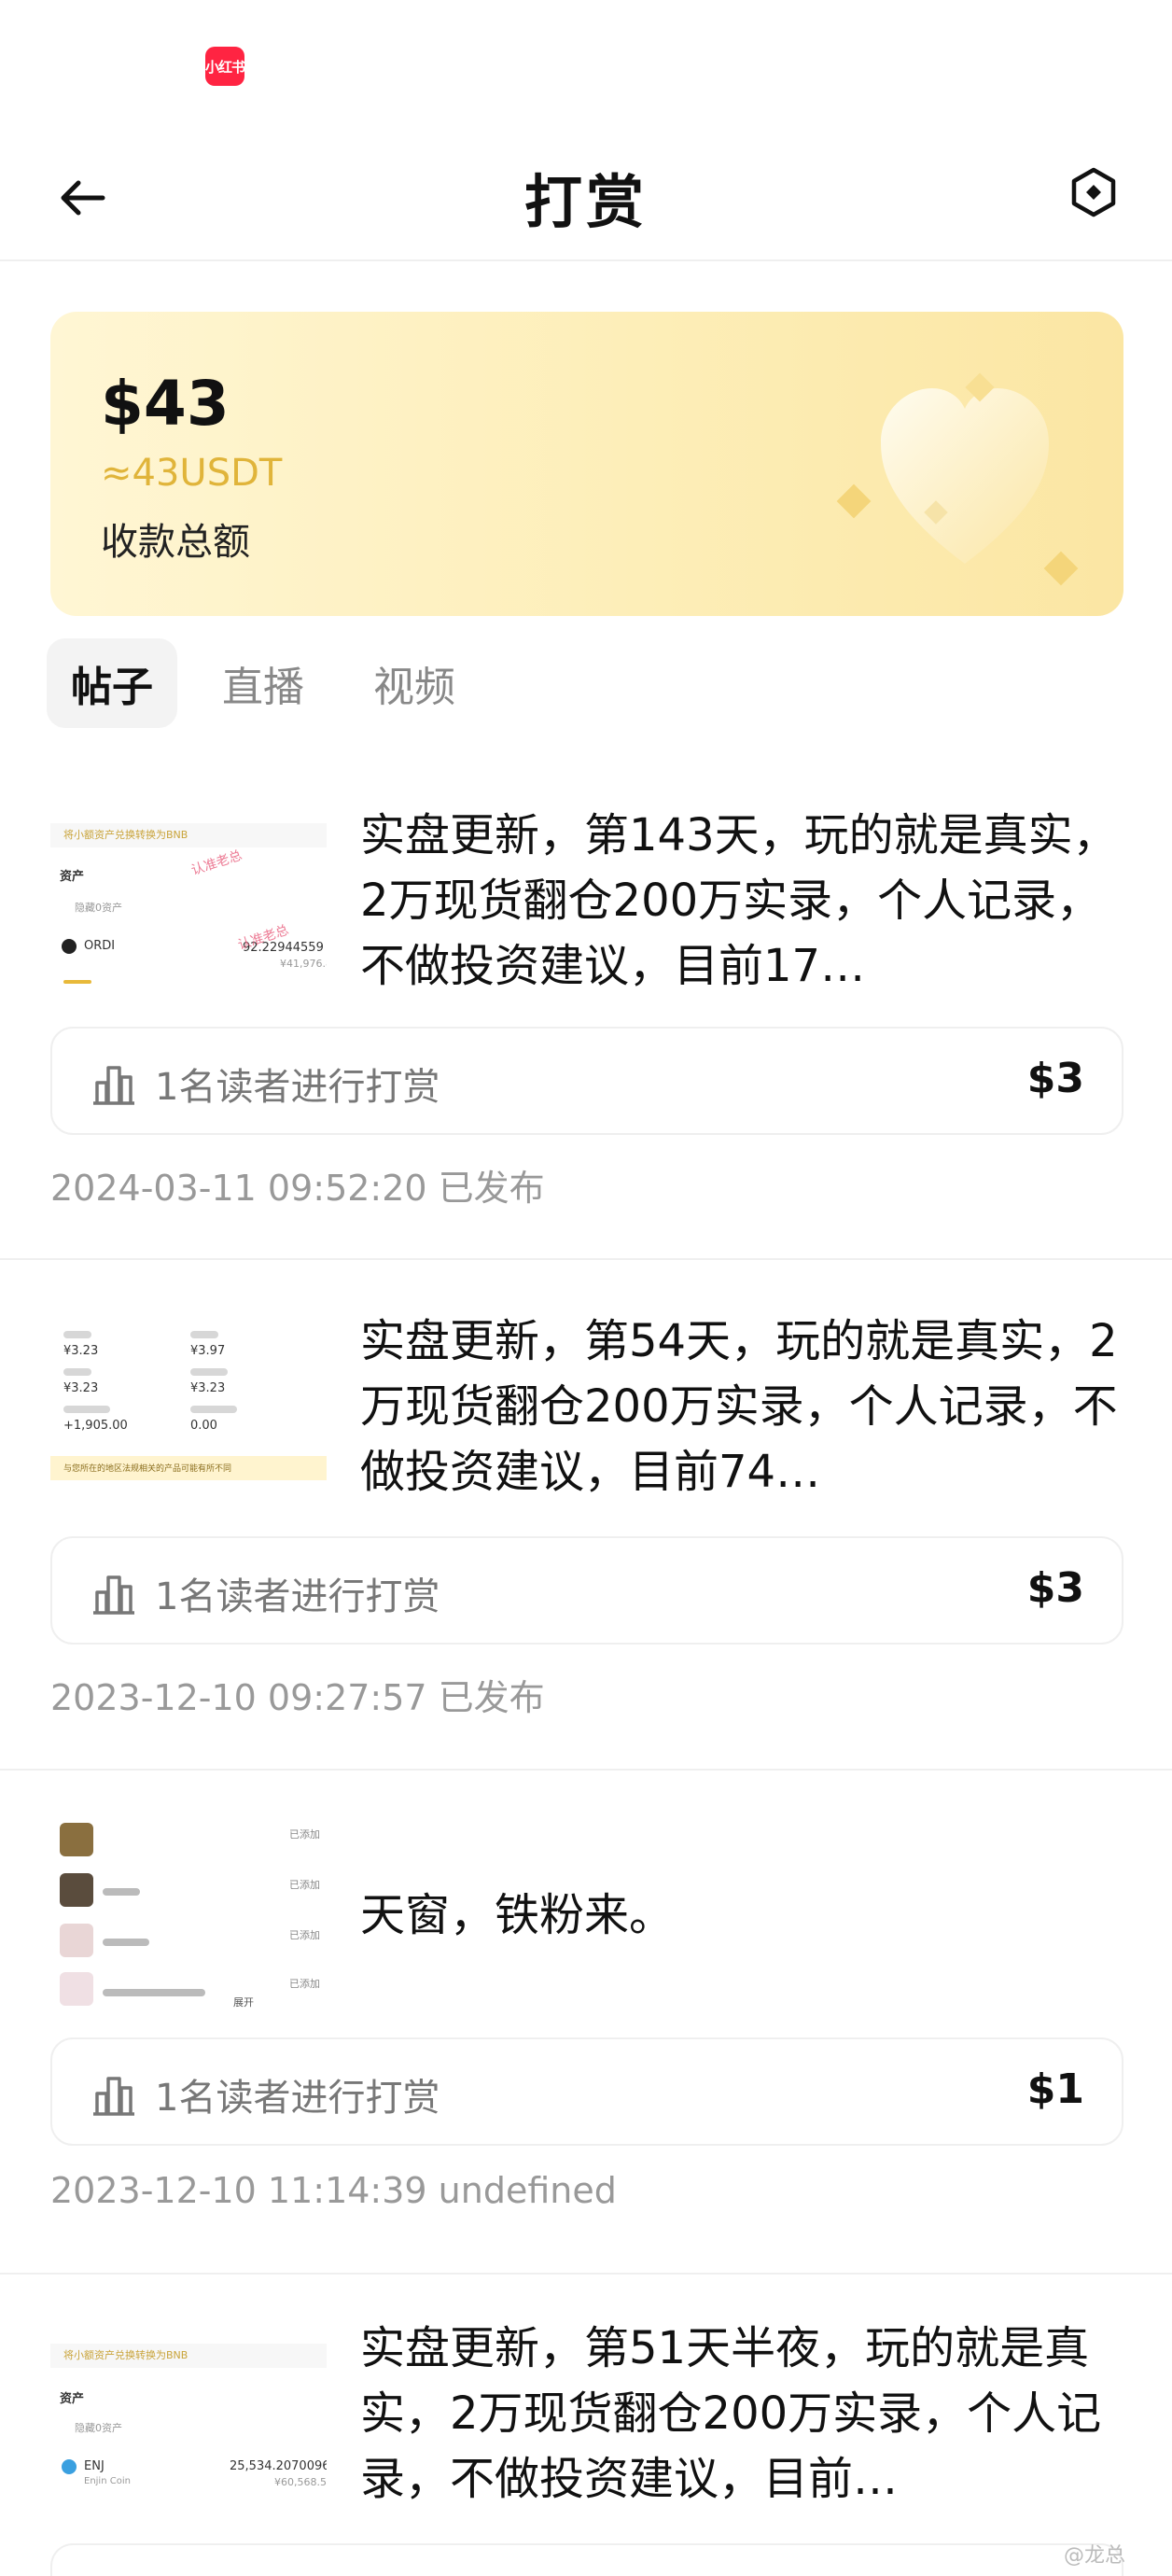 Image resolution: width=1172 pixels, height=2576 pixels. Describe the element at coordinates (192, 473) in the screenshot. I see `total-usdt: ≈43USDT` at that location.